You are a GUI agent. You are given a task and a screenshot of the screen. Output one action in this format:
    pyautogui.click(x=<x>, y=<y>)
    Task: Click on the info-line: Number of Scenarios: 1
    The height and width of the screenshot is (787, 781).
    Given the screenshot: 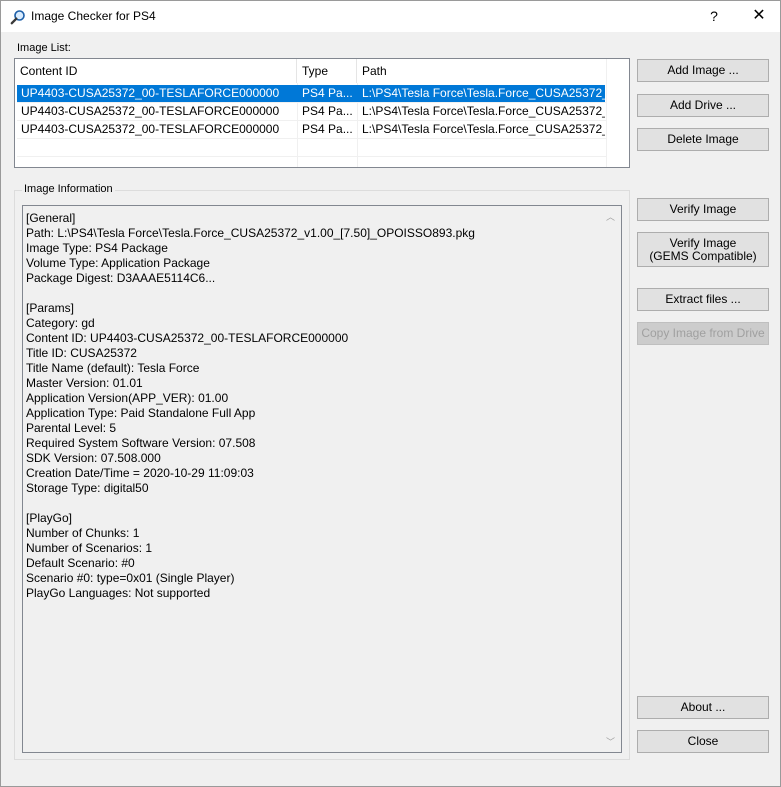 What is the action you would take?
    pyautogui.click(x=89, y=548)
    